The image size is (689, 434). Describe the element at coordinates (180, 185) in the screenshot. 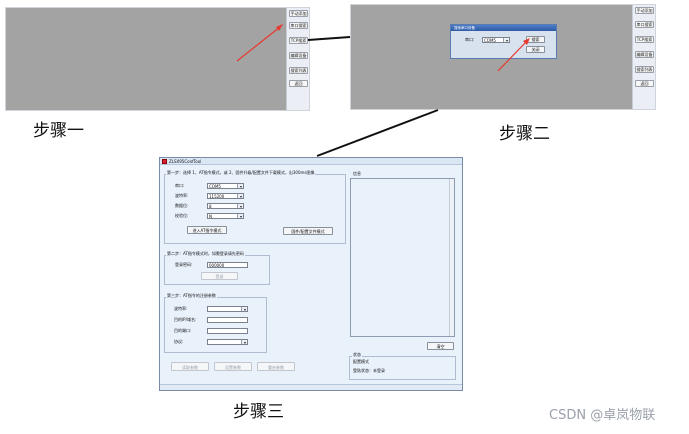

I see `serial-port-label: 串口:` at that location.